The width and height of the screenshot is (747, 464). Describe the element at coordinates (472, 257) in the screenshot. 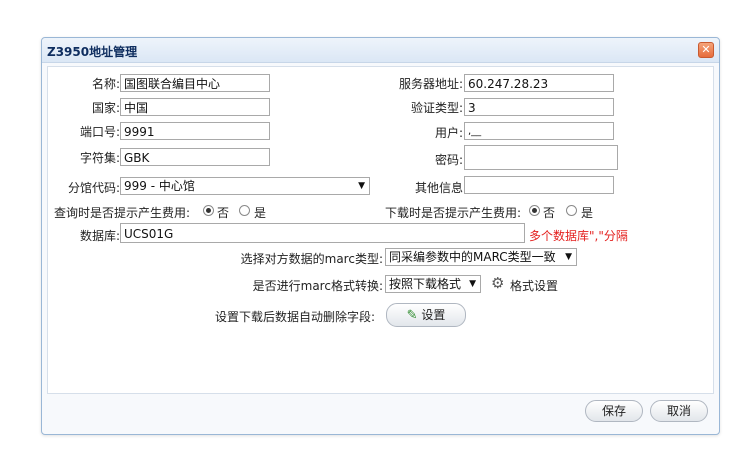

I see `marc-type-value: 同采编参数中的MARC类型一致` at that location.